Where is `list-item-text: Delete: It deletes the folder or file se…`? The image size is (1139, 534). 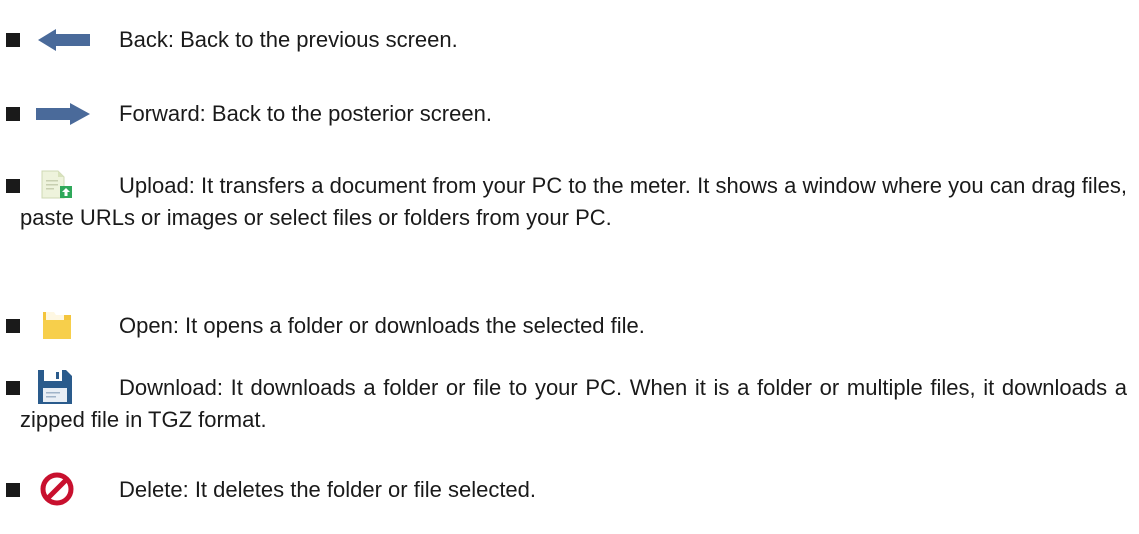 list-item-text: Delete: It deletes the folder or file se… is located at coordinates (328, 489).